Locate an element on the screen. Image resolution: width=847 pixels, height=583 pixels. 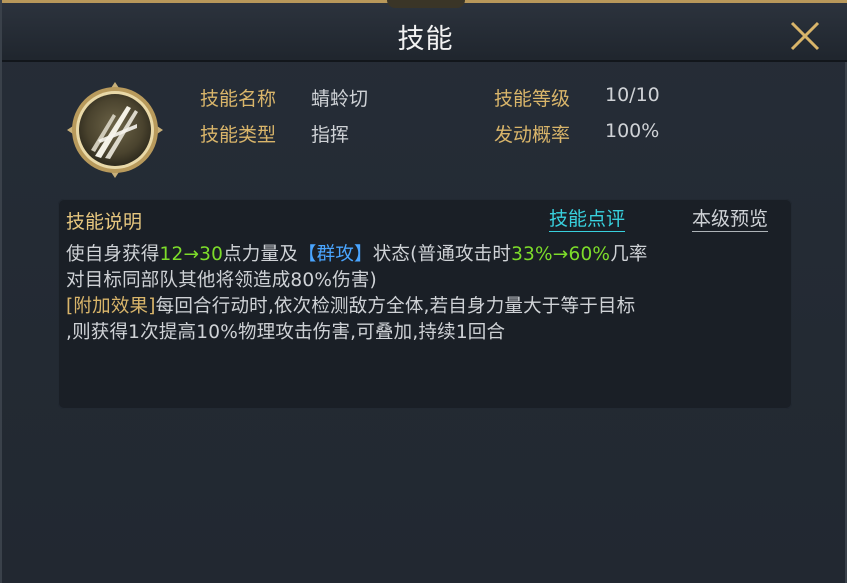
close-icon is located at coordinates (805, 36).